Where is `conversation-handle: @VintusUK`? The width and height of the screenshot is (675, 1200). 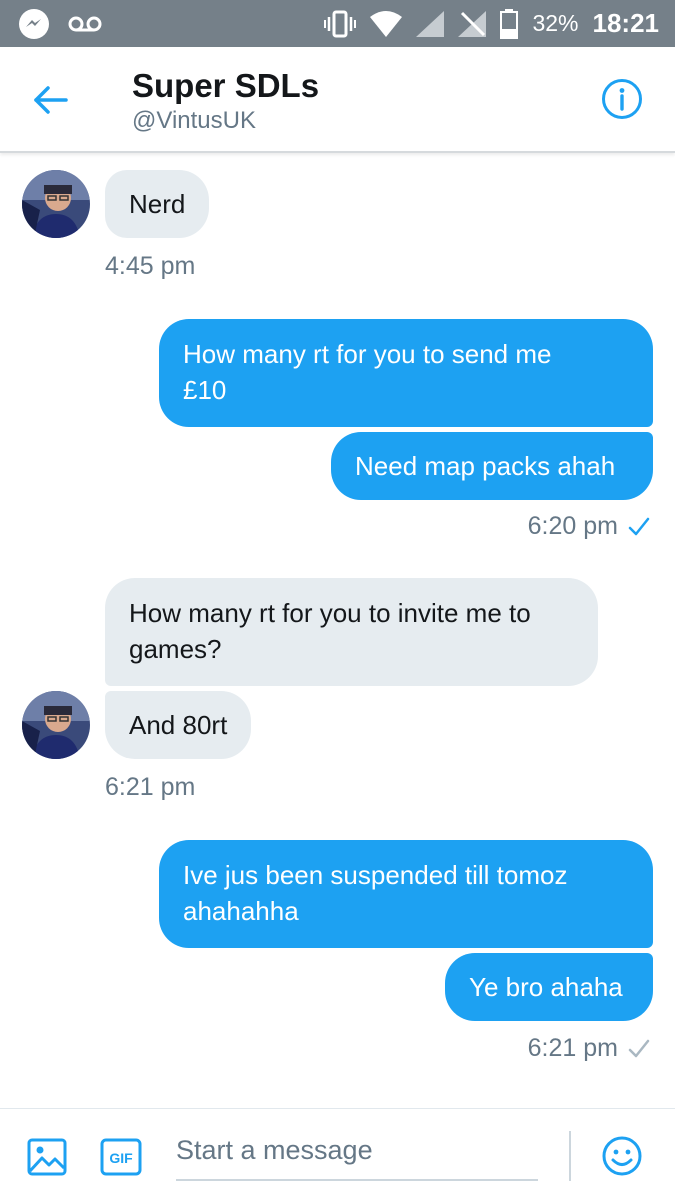
conversation-handle: @VintusUK is located at coordinates (194, 120).